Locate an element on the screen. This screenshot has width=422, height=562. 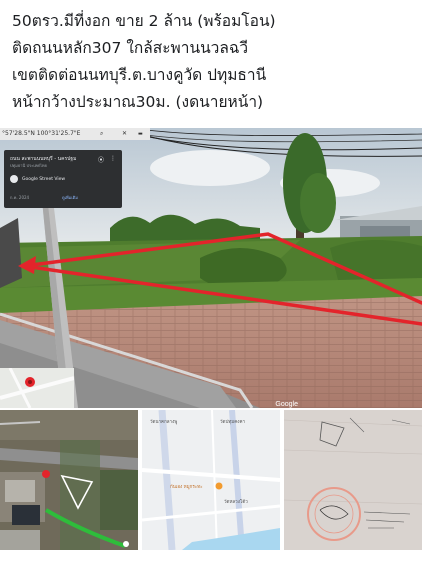
map-label-temple-bottom: วัดหลวงโต้ว is located at coordinates (236, 502).